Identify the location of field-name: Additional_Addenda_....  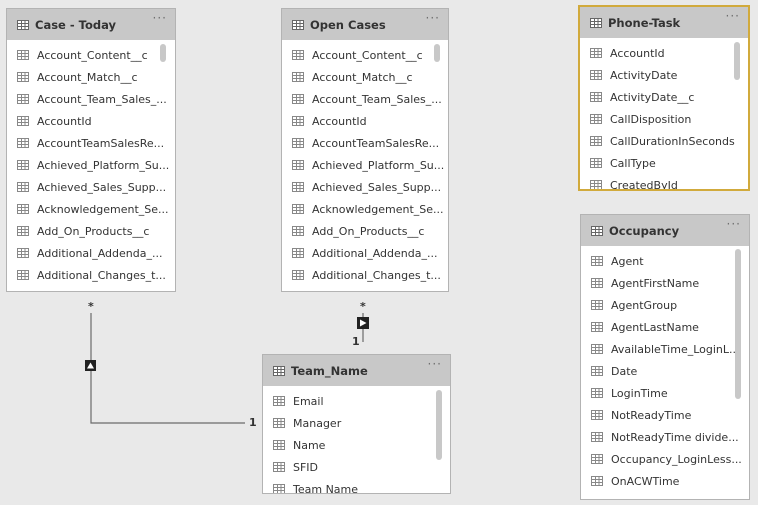
(100, 253).